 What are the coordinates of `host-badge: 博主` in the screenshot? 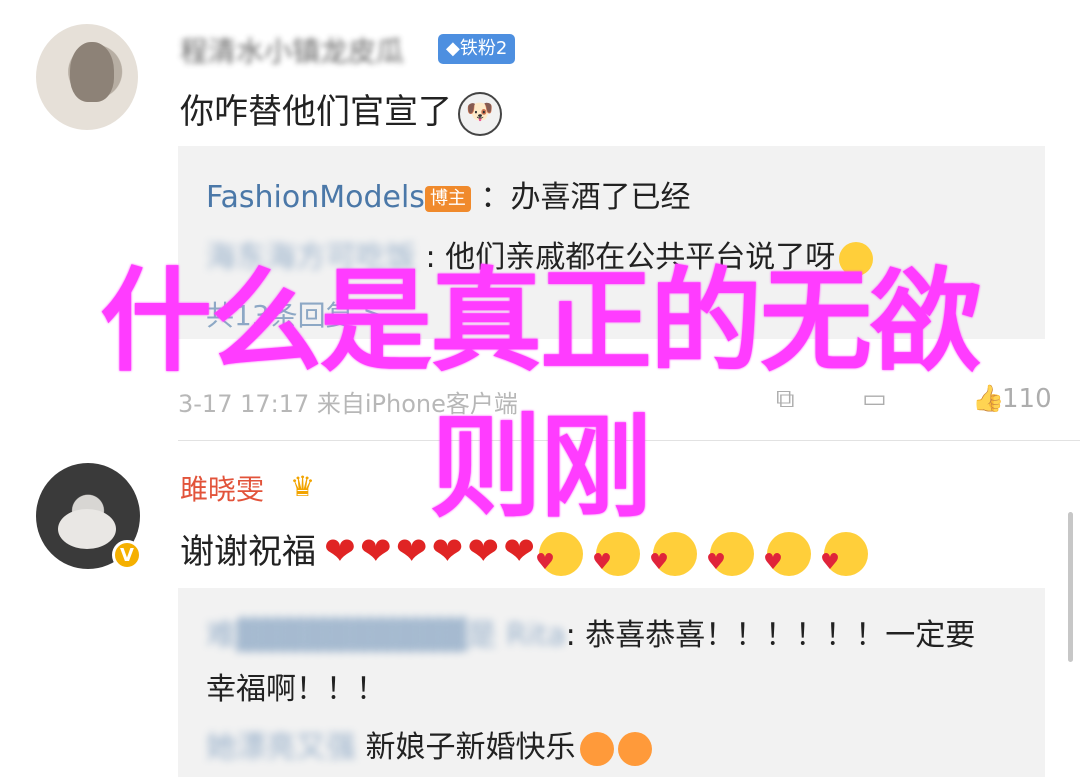 It's located at (447, 198).